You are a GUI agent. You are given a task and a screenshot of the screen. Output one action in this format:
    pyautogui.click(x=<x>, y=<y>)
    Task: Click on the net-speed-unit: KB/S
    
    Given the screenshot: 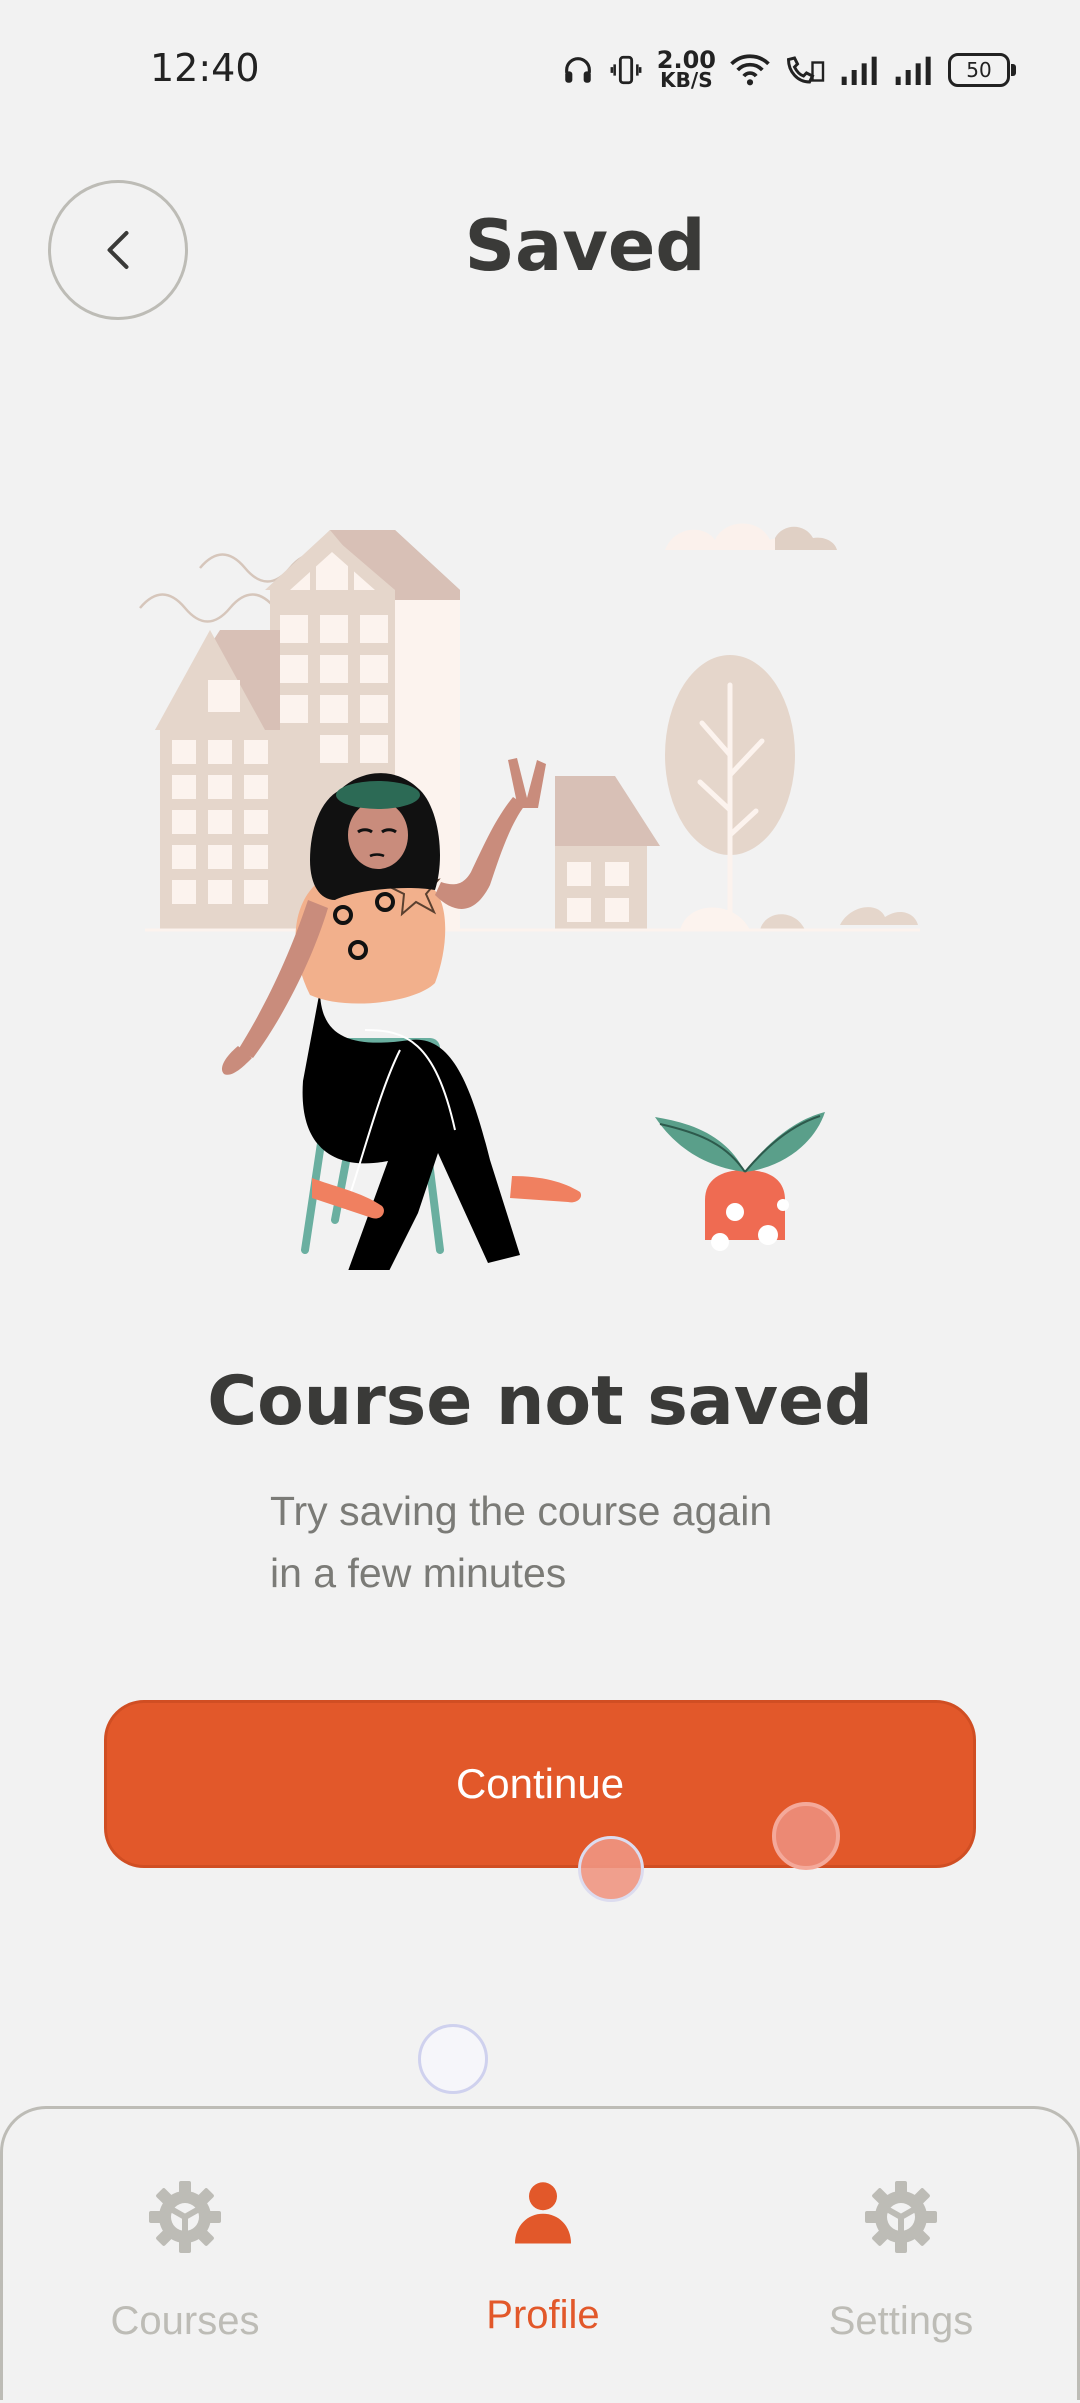 What is the action you would take?
    pyautogui.click(x=686, y=80)
    